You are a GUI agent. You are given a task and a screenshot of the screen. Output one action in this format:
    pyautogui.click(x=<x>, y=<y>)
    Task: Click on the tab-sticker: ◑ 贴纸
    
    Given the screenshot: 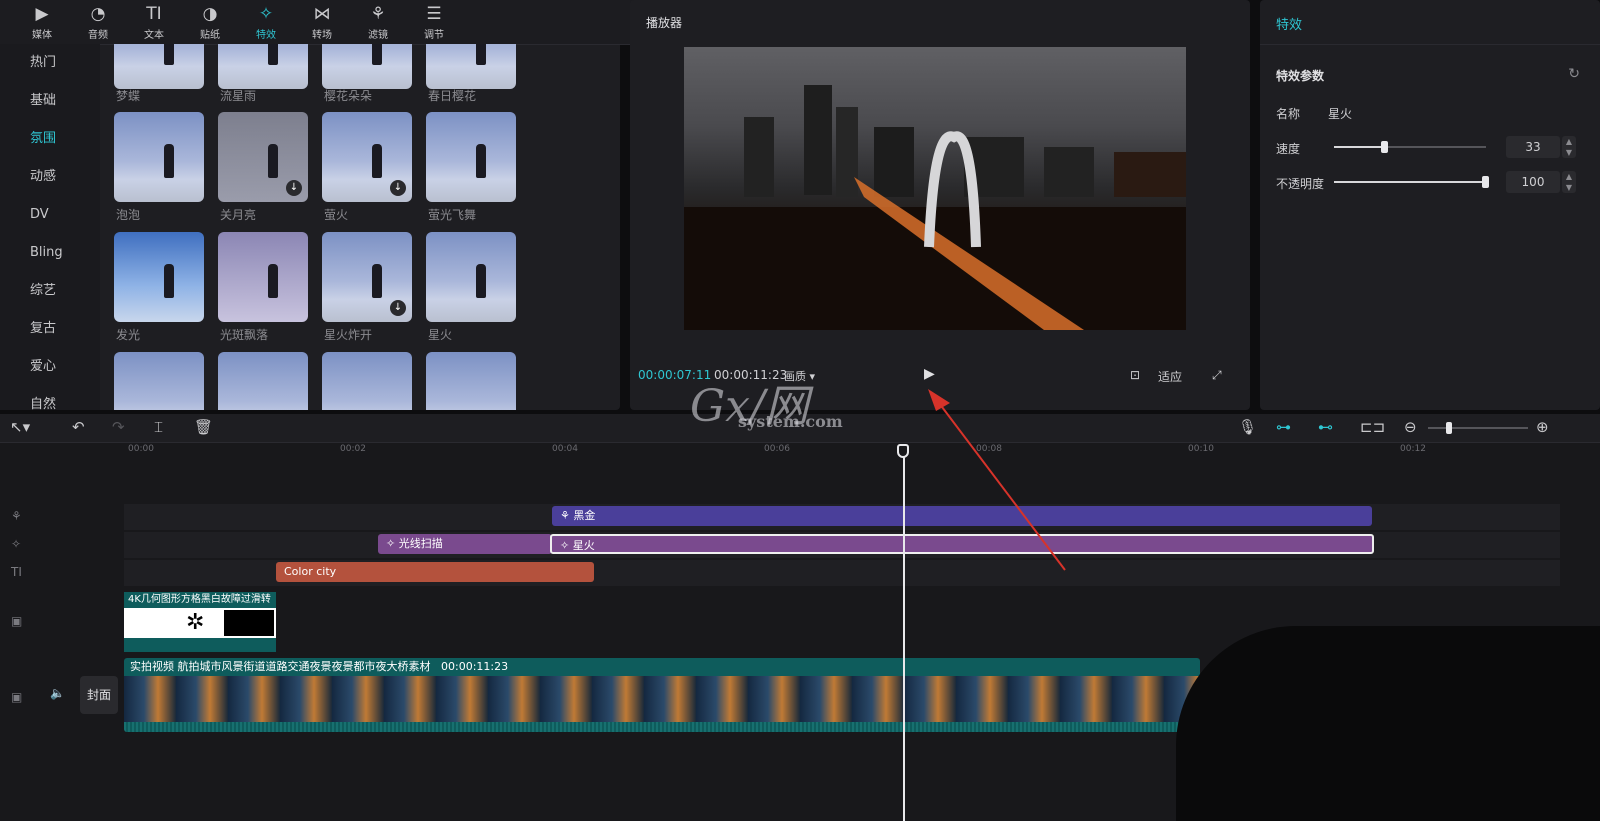 What is the action you would take?
    pyautogui.click(x=210, y=22)
    